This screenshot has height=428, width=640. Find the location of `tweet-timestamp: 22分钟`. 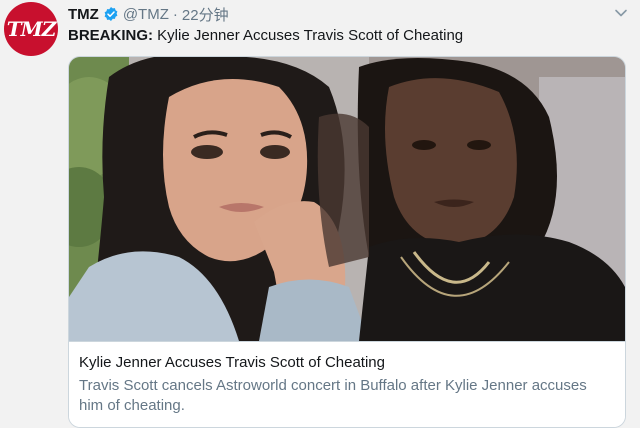

tweet-timestamp: 22分钟 is located at coordinates (205, 14).